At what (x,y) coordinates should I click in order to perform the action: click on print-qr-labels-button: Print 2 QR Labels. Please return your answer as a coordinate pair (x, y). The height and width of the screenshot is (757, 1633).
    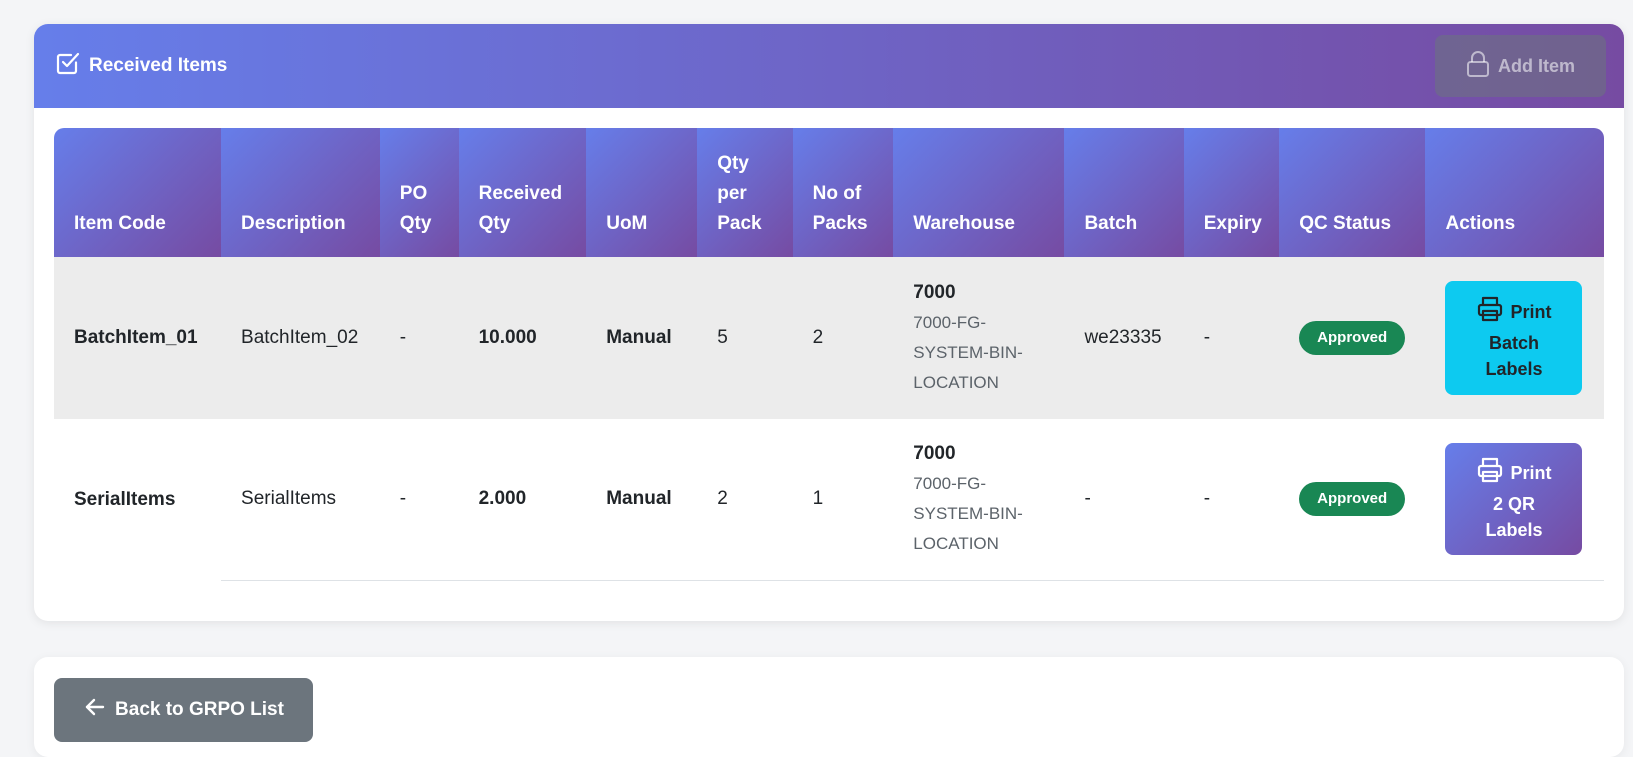
    Looking at the image, I should click on (1514, 499).